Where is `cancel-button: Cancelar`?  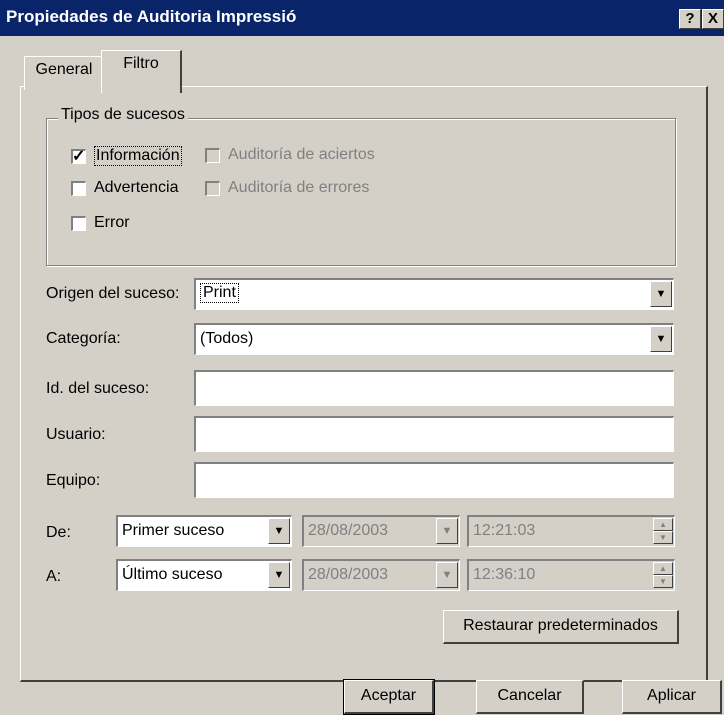 cancel-button: Cancelar is located at coordinates (530, 697).